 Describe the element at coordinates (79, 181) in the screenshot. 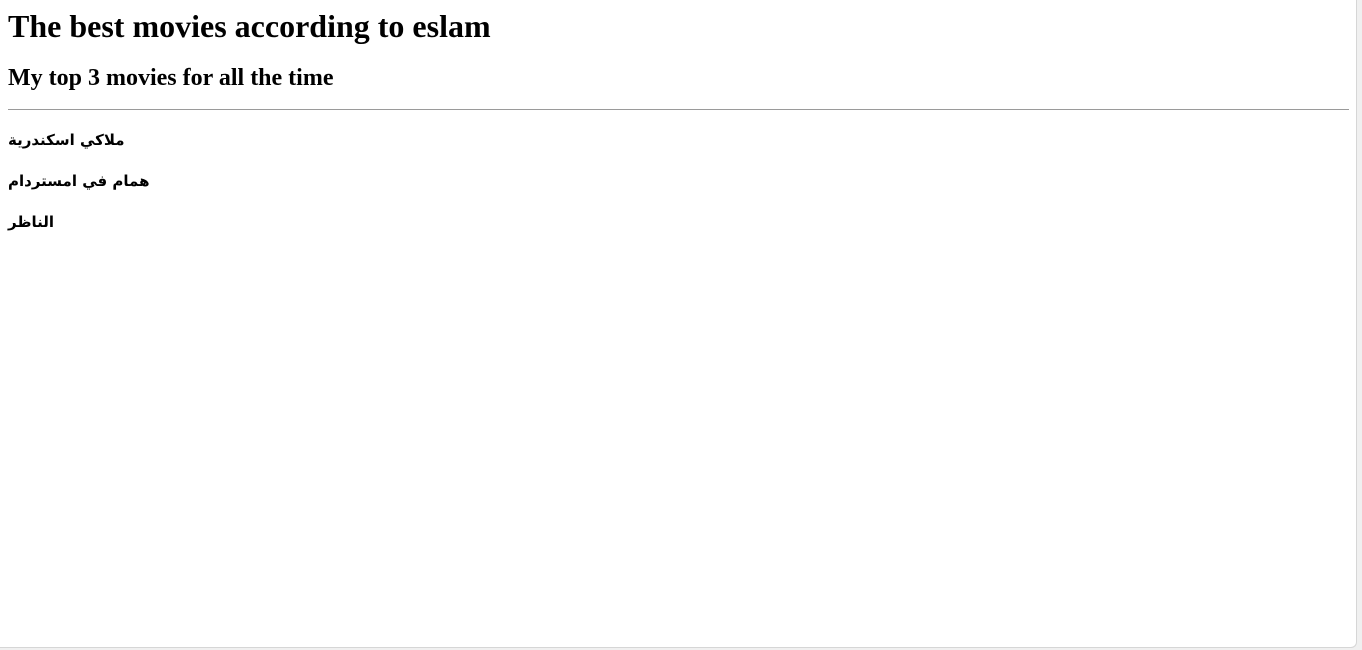

I see `movie-item: همام في امستردام` at that location.